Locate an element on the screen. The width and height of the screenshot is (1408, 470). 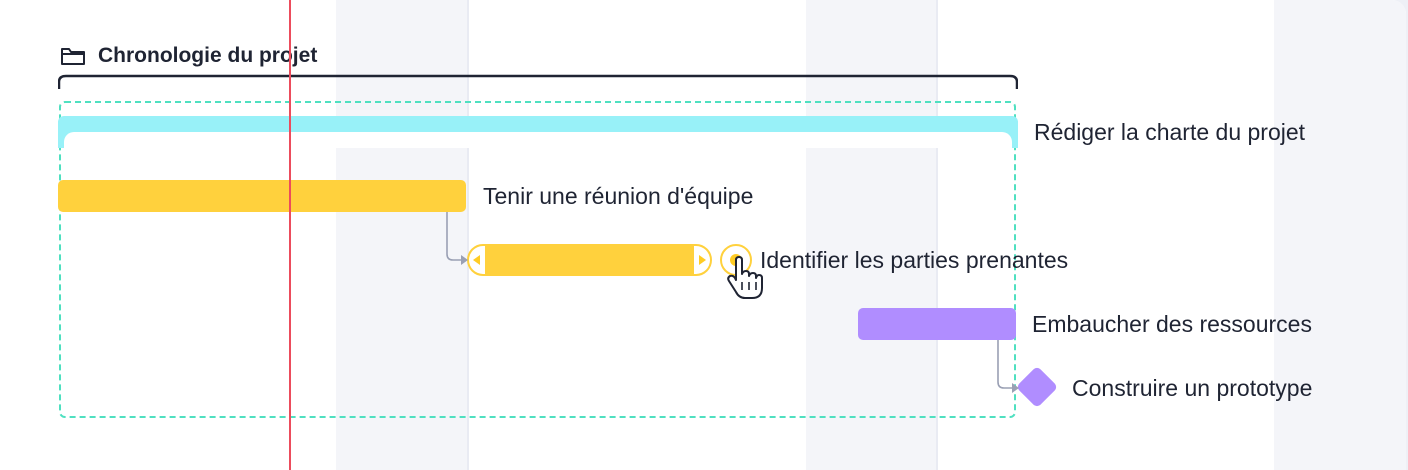
caret-right-icon is located at coordinates (702, 260).